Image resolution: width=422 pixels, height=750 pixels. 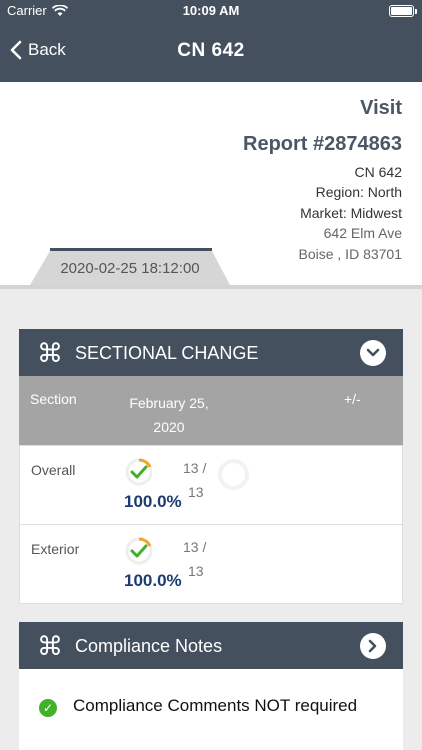 I want to click on expand-button, so click(x=373, y=646).